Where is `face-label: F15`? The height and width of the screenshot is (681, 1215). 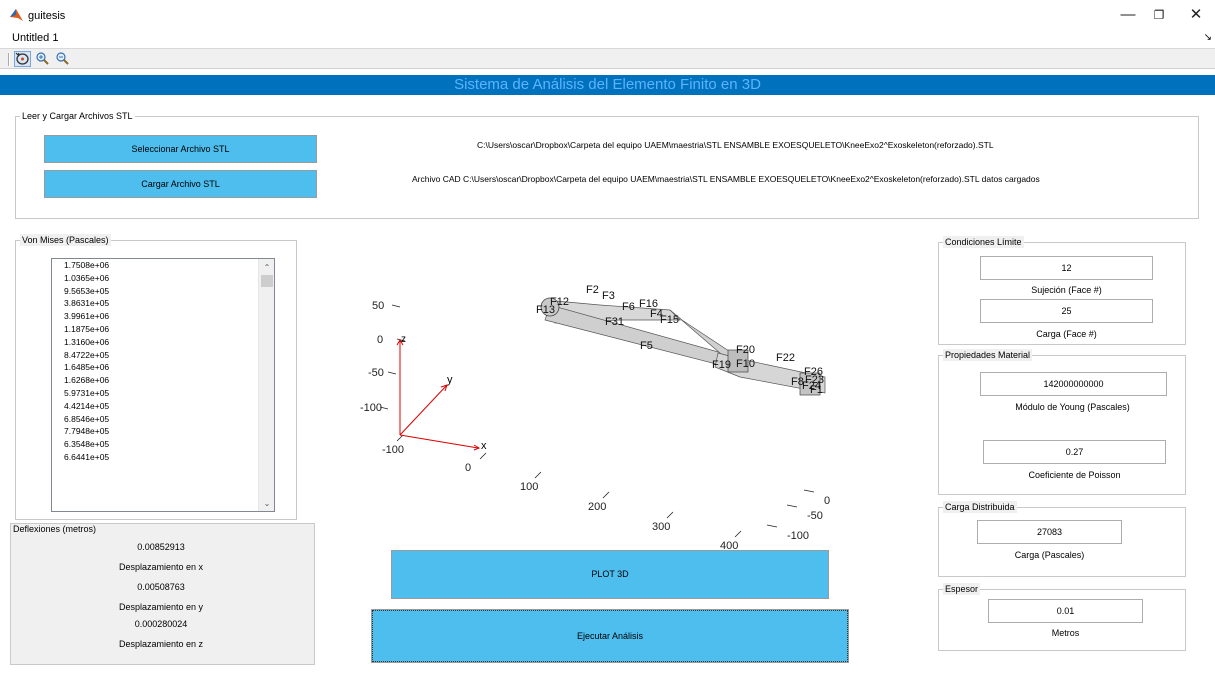 face-label: F15 is located at coordinates (669, 320).